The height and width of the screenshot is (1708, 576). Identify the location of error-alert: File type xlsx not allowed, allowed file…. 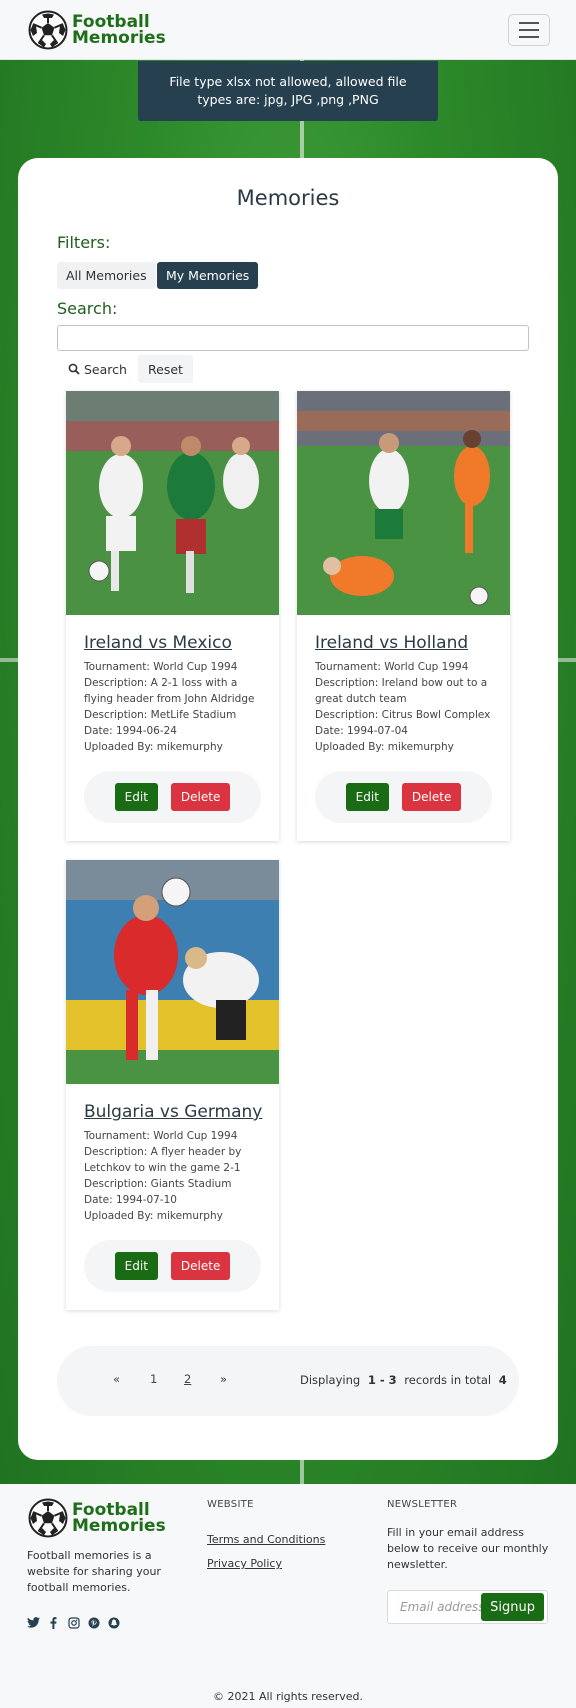
(288, 91).